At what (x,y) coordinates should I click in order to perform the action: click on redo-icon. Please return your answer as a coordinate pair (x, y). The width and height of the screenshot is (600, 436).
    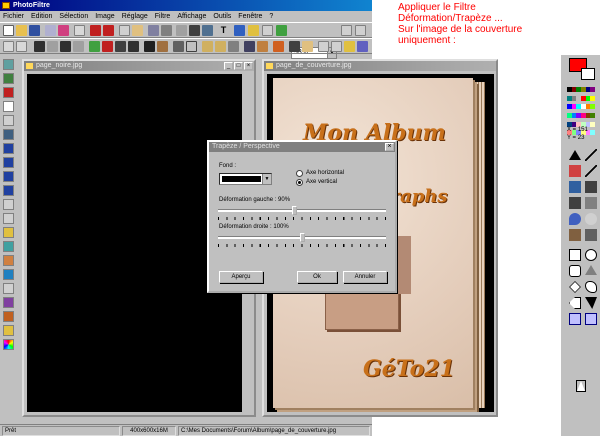
    Looking at the image, I should click on (108, 30).